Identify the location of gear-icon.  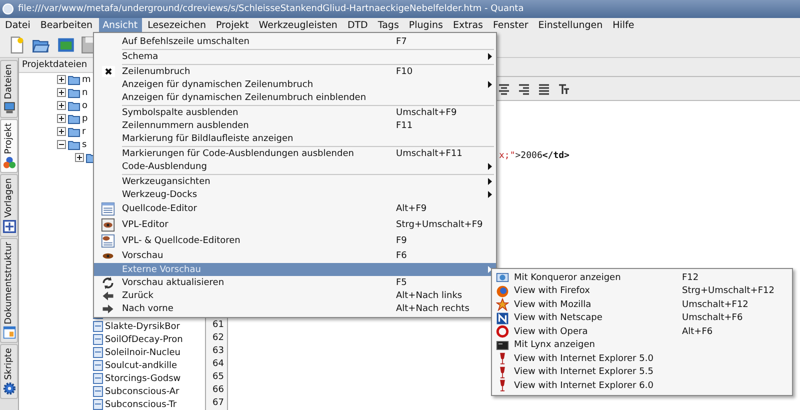
(9, 389).